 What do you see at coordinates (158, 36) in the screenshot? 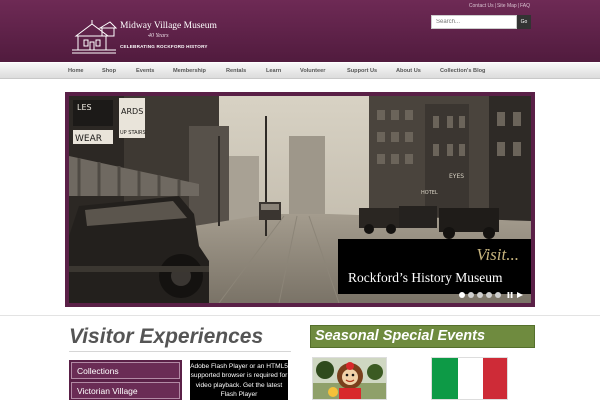
I see `logo-anniversary: 40 Years` at bounding box center [158, 36].